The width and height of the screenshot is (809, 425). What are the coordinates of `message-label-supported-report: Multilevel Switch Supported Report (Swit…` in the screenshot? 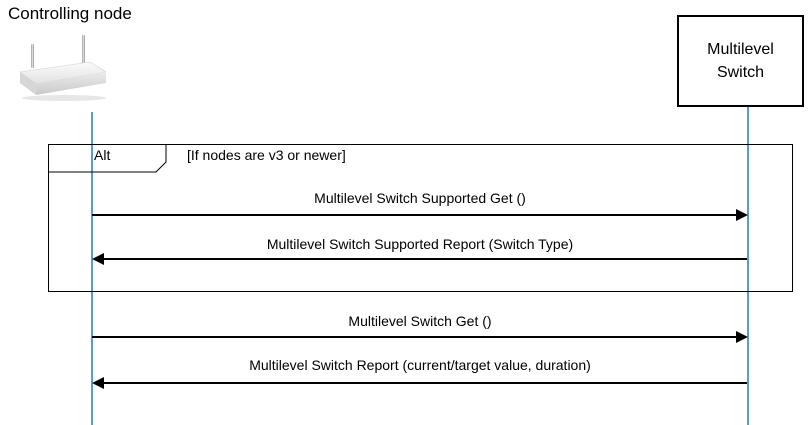 It's located at (420, 244).